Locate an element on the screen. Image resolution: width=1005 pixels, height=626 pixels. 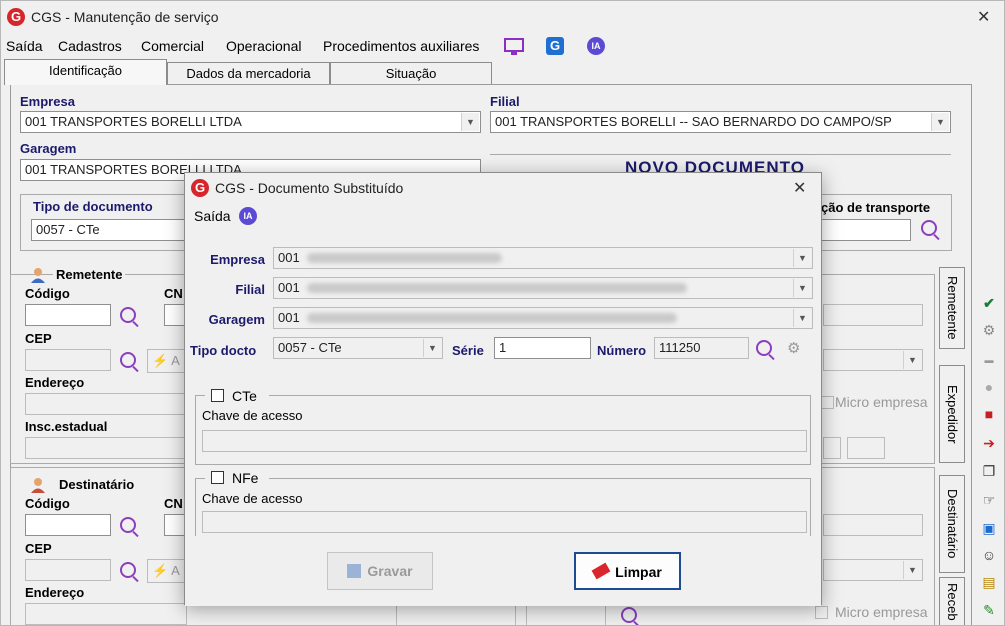
nfe-chave-input is located at coordinates (504, 522).